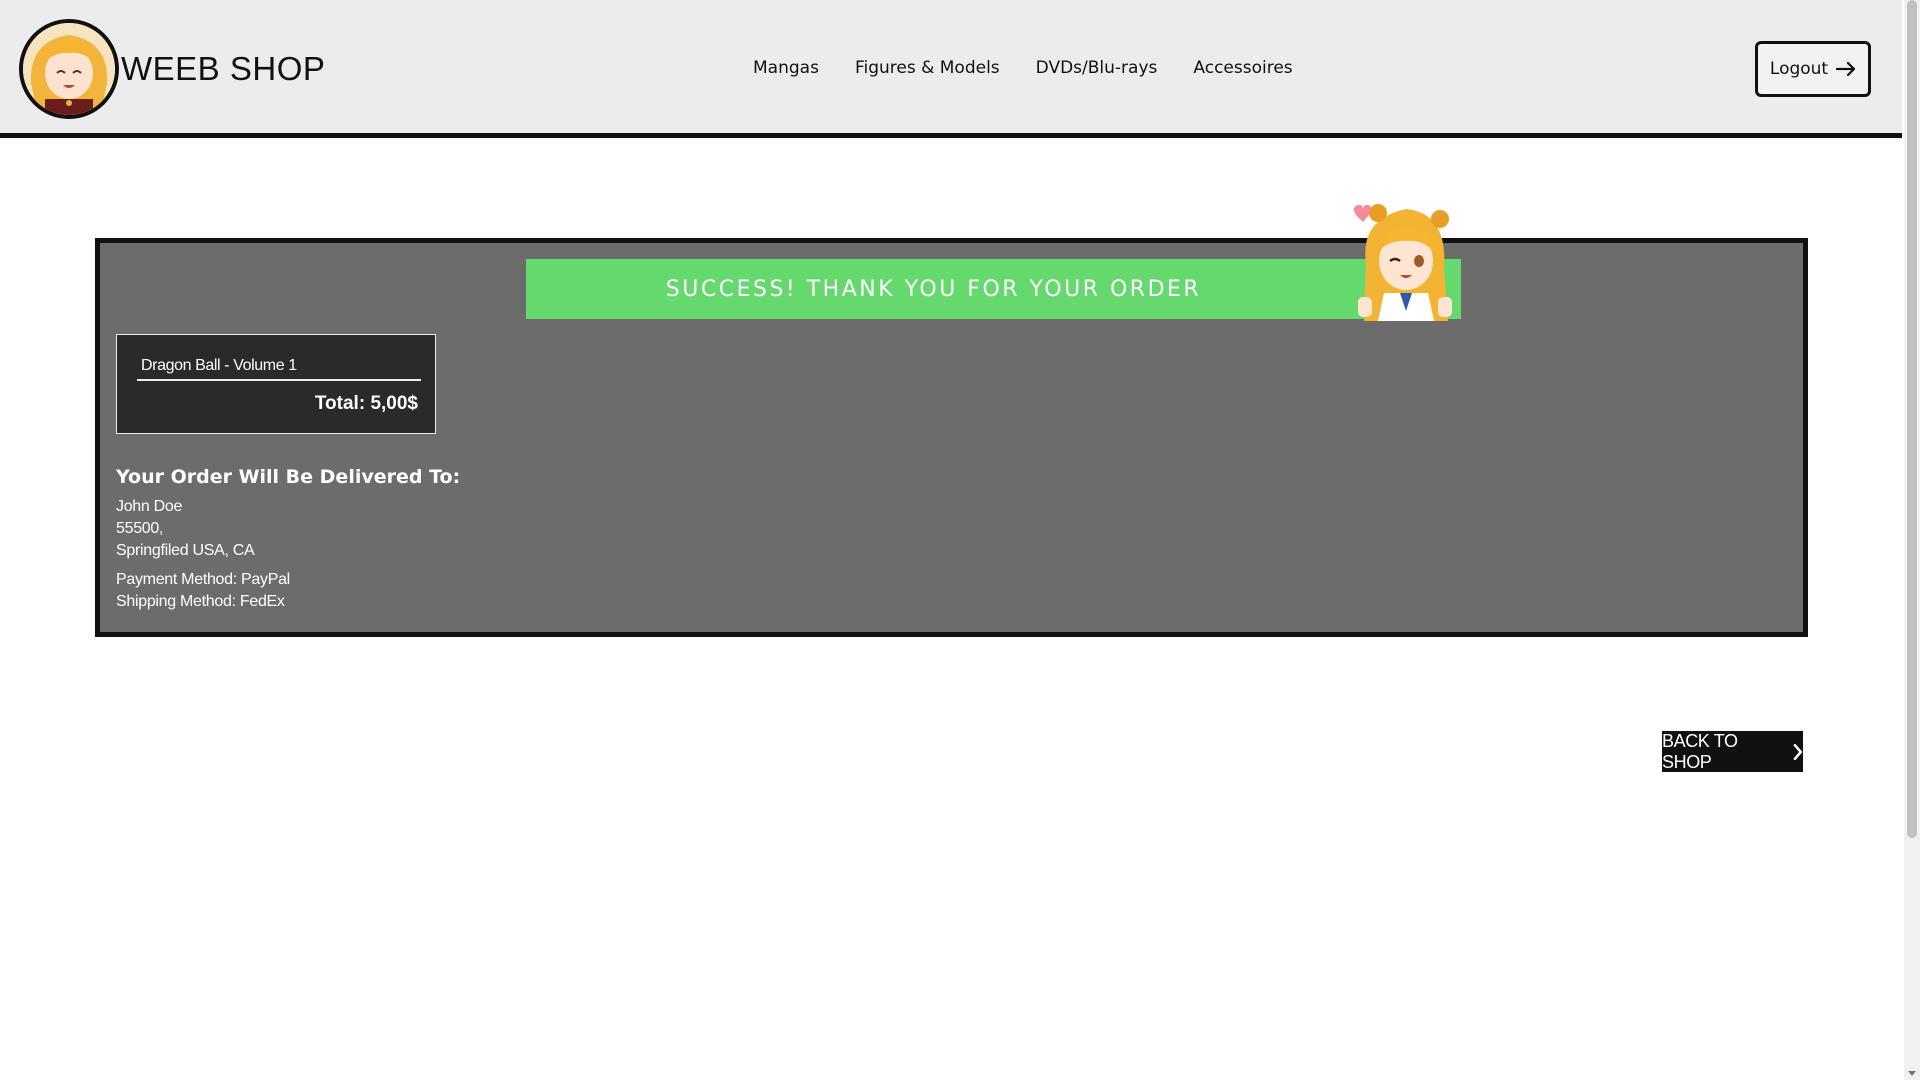  Describe the element at coordinates (1846, 69) in the screenshot. I see `arrow-right-icon` at that location.